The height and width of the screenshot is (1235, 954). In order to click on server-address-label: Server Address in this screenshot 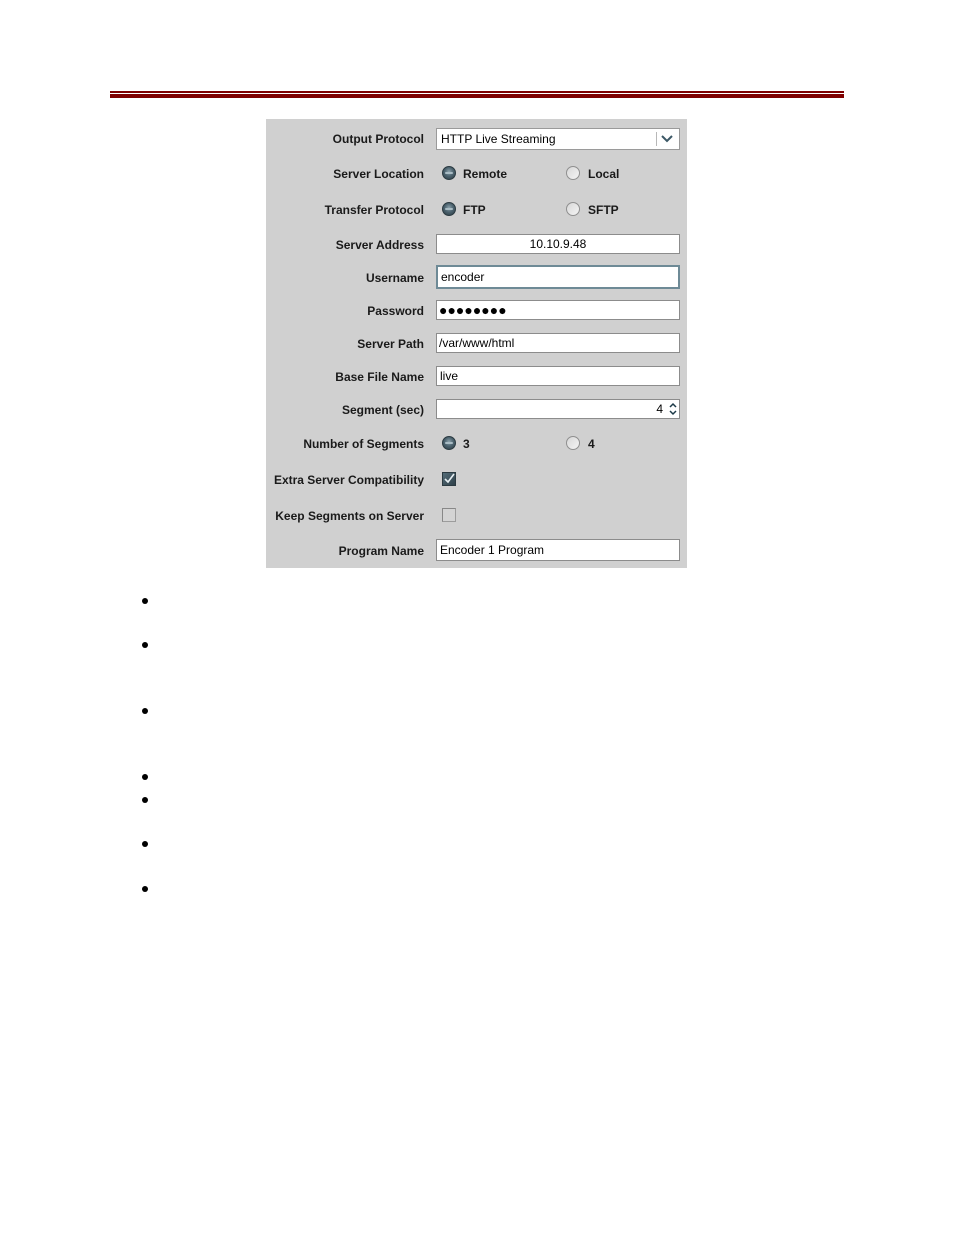, I will do `click(379, 245)`.